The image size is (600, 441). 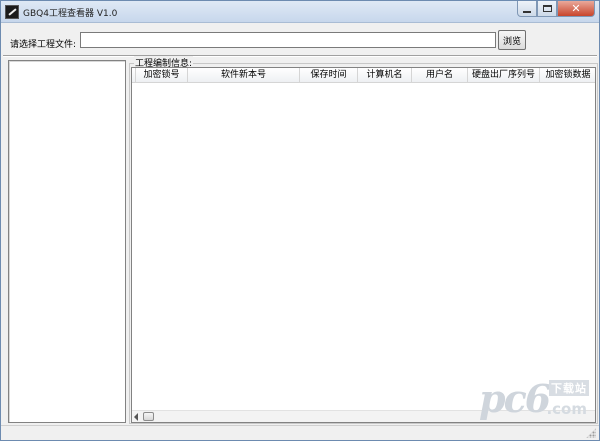 I want to click on column-header-lock-id: 加密锁号, so click(x=162, y=75).